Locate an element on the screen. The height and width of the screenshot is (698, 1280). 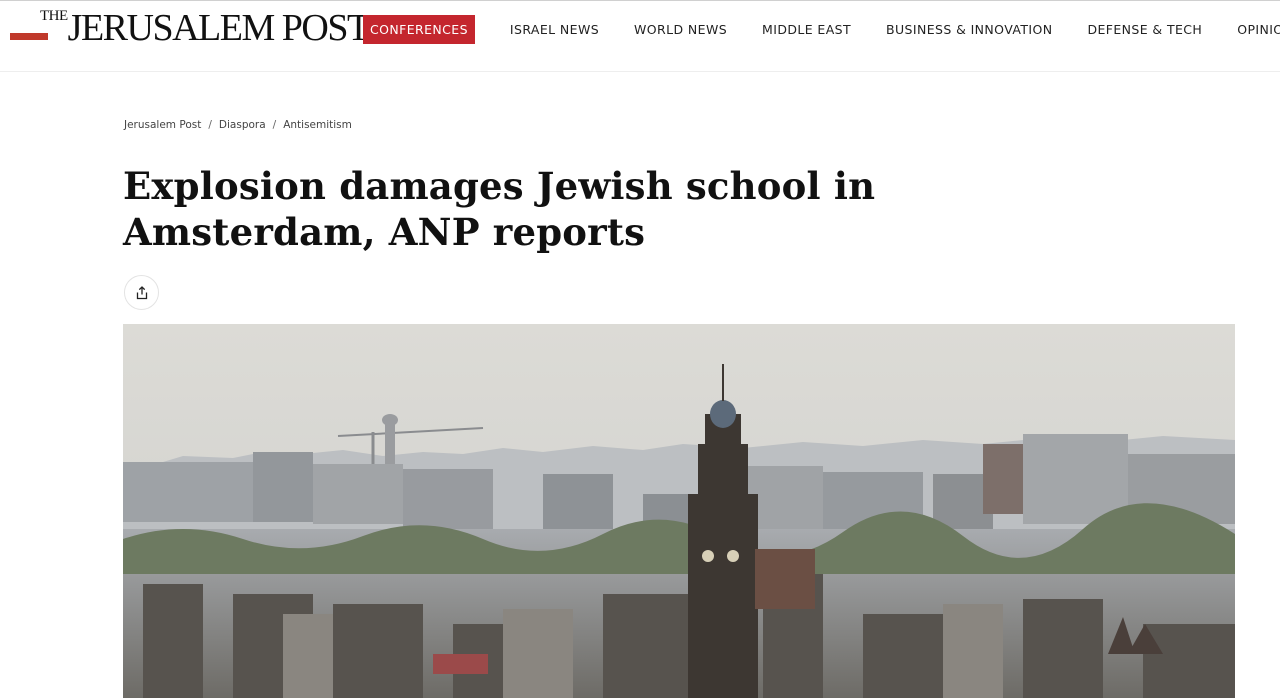
breadcrumb-item-diaspora: Diaspora is located at coordinates (242, 125).